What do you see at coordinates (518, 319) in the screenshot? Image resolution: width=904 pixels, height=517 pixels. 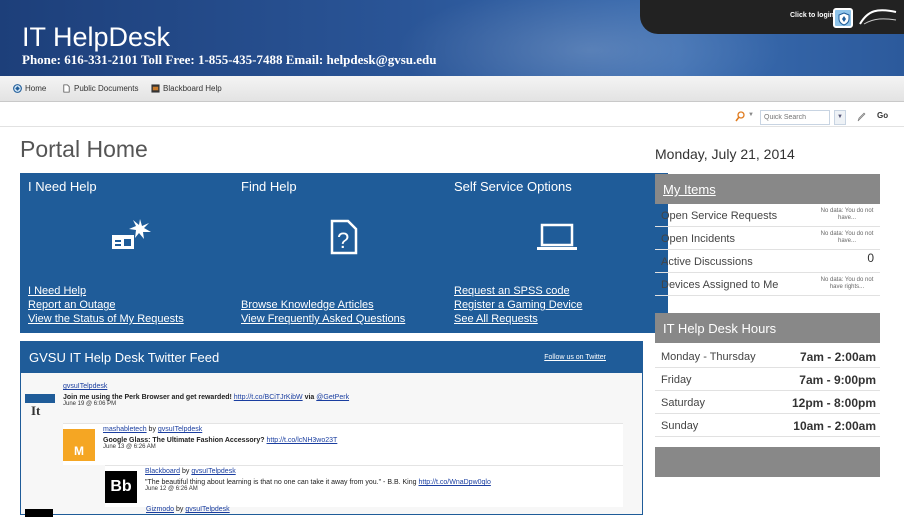 I see `link-see-all-requests: See All Requests` at bounding box center [518, 319].